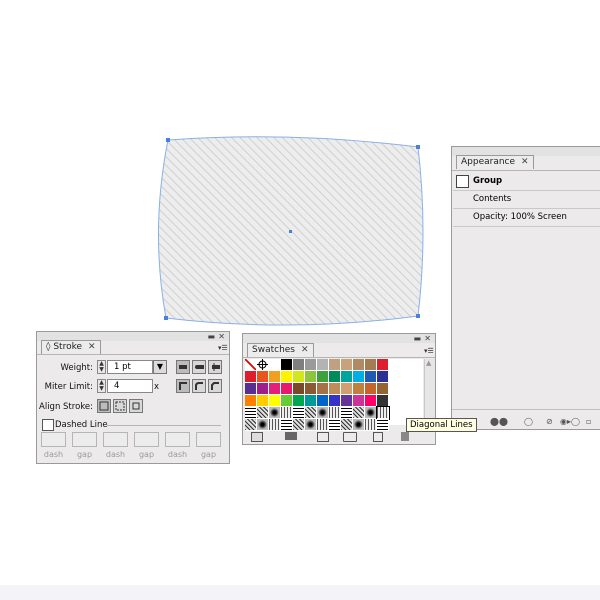 This screenshot has height=600, width=600. What do you see at coordinates (48, 425) in the screenshot?
I see `dashed-line-checkbox` at bounding box center [48, 425].